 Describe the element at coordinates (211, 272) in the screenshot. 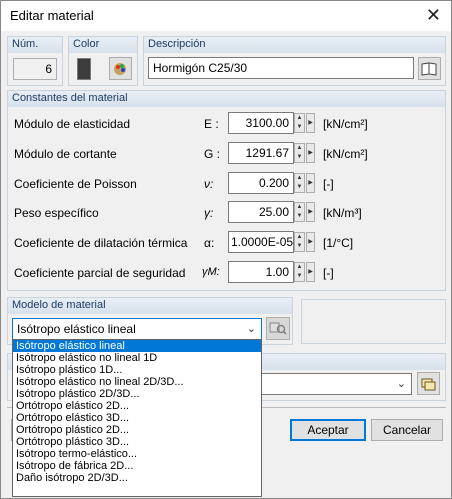

I see `safety-factor-symbol: γM:` at that location.